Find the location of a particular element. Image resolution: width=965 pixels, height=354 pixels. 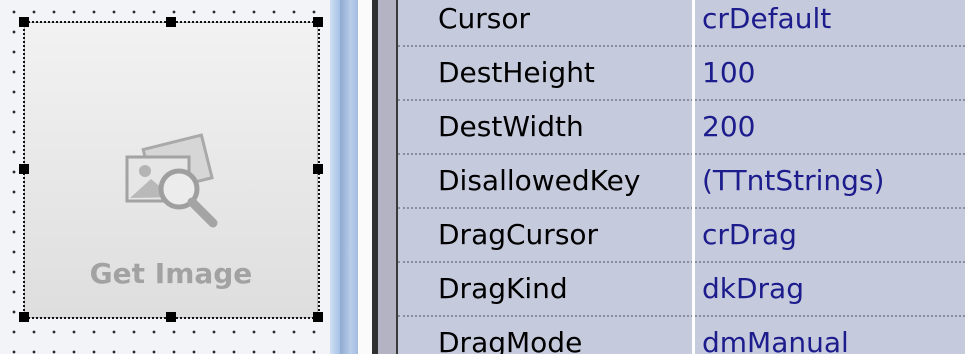

property-name: DestHeight is located at coordinates (516, 72).